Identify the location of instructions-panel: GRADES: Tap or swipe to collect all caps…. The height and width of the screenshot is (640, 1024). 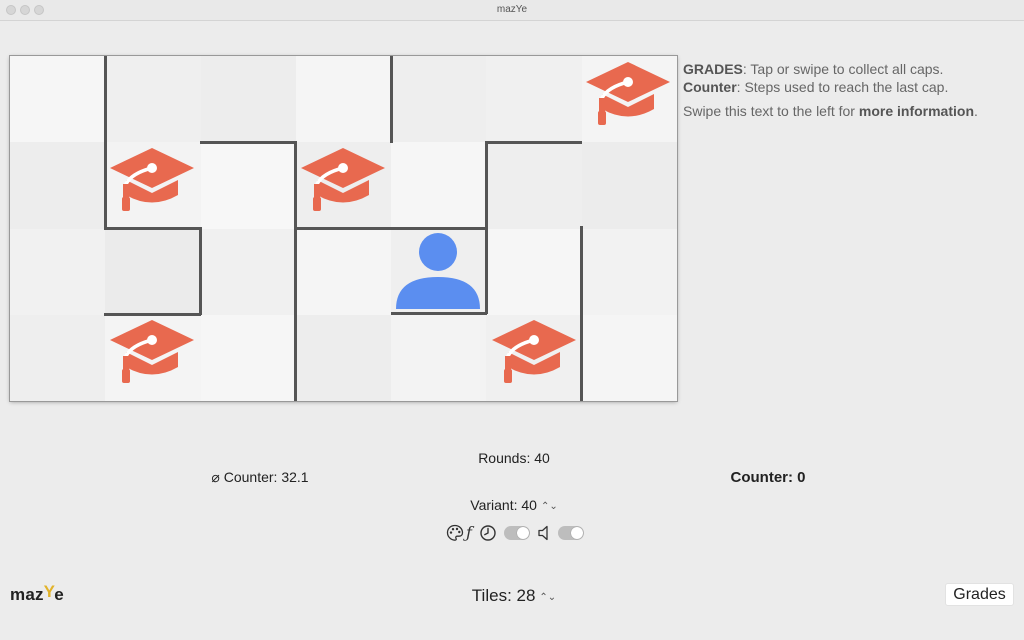
(848, 90).